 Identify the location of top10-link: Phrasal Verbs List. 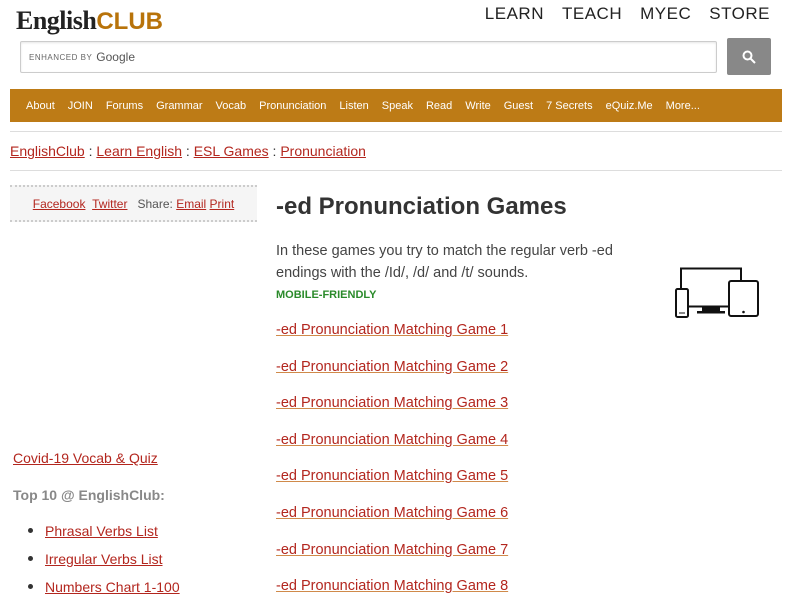
(101, 531).